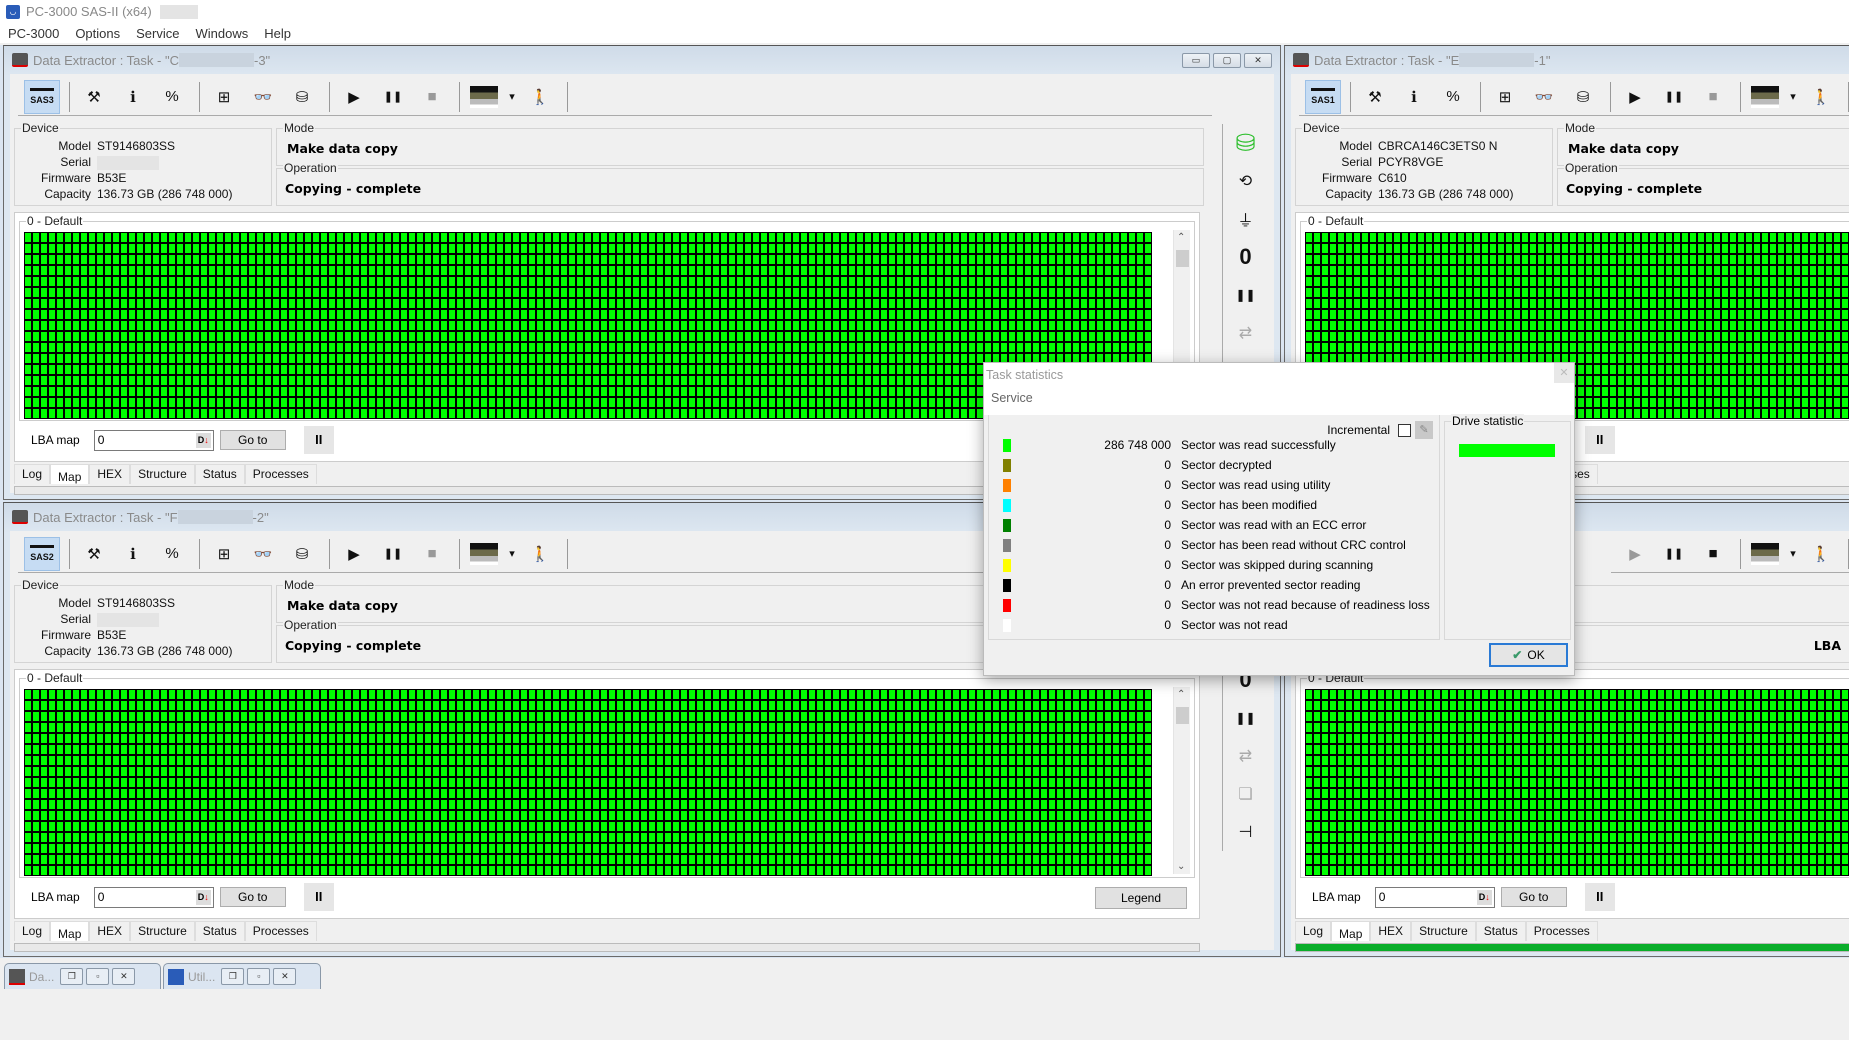  What do you see at coordinates (1528, 655) in the screenshot?
I see `ok-button: ✔ OK` at bounding box center [1528, 655].